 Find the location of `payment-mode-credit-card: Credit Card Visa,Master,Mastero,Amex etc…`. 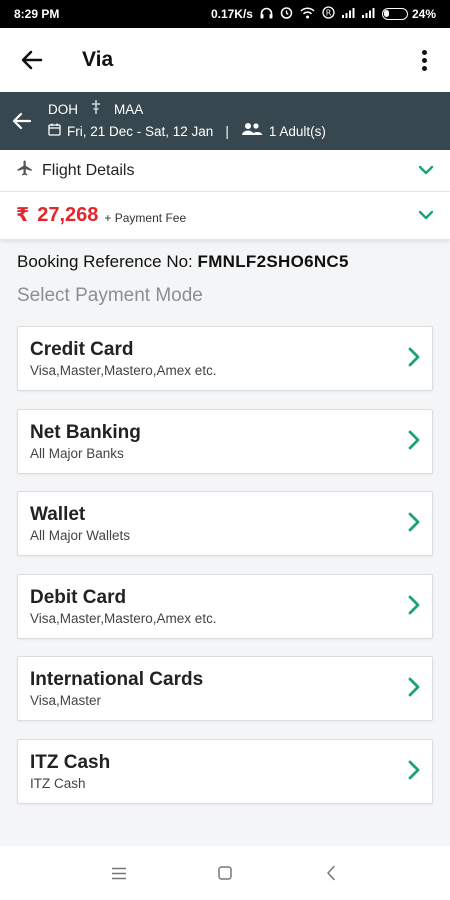

payment-mode-credit-card: Credit Card Visa,Master,Mastero,Amex etc… is located at coordinates (225, 358).